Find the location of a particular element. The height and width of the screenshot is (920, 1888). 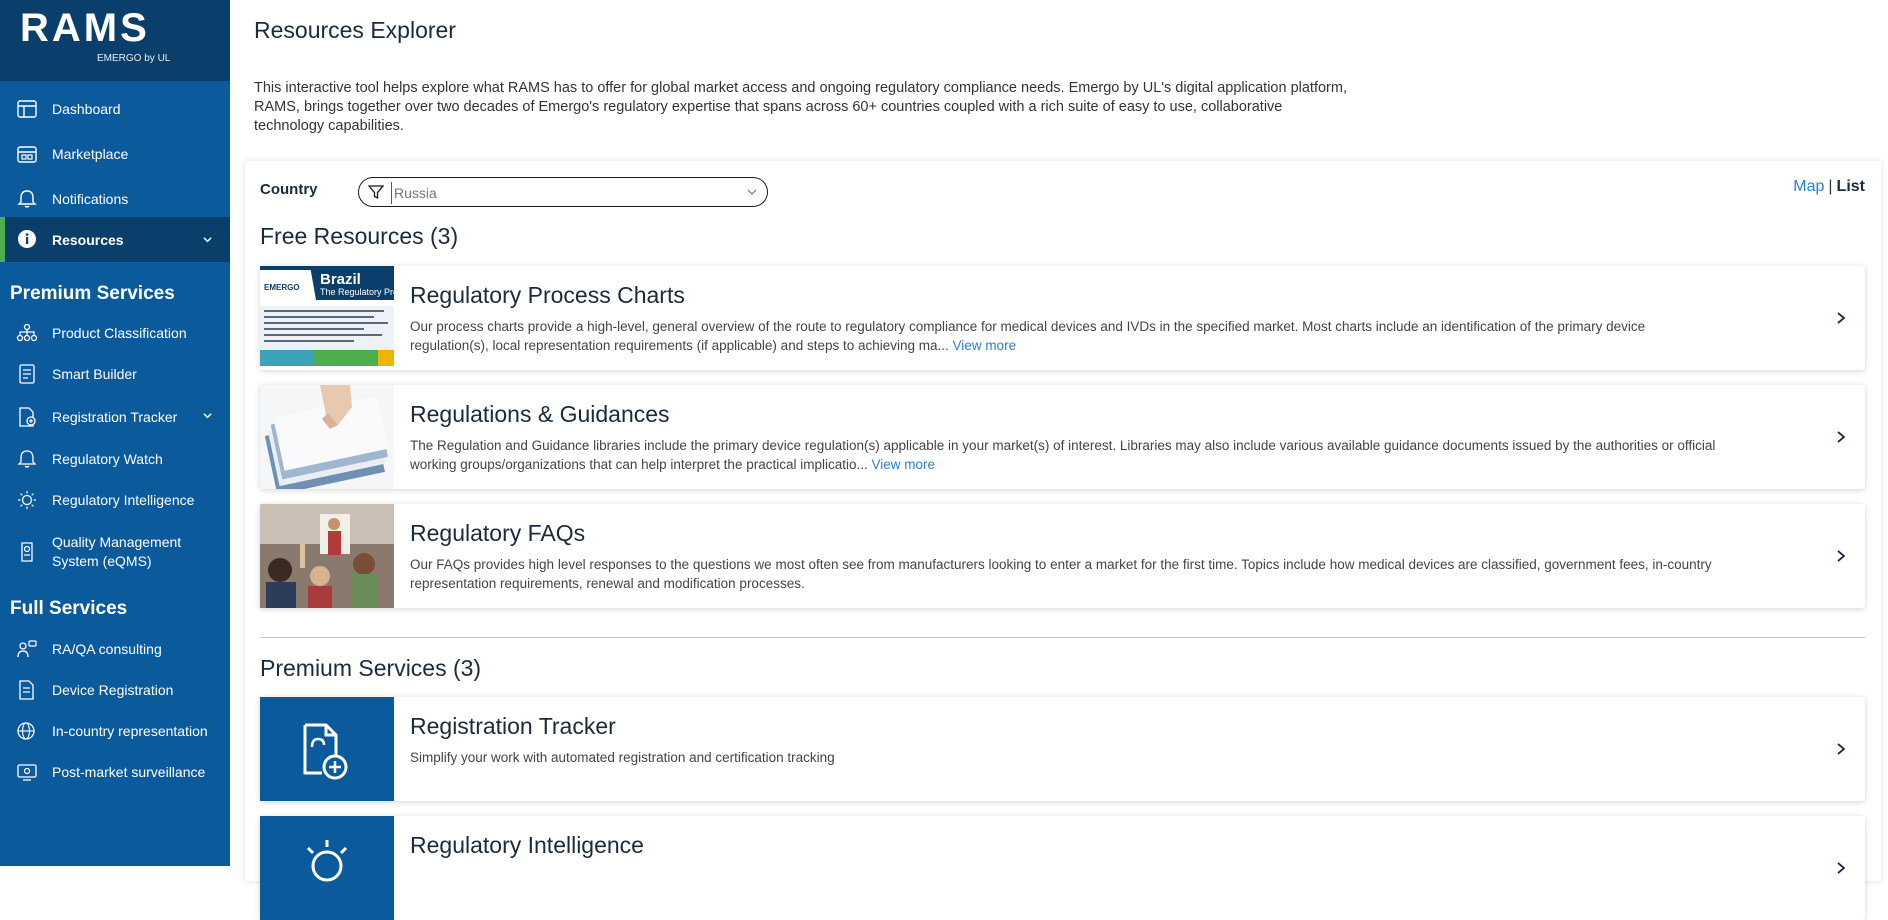

sidebar-item-device-registration: Device Registration is located at coordinates (115, 690).